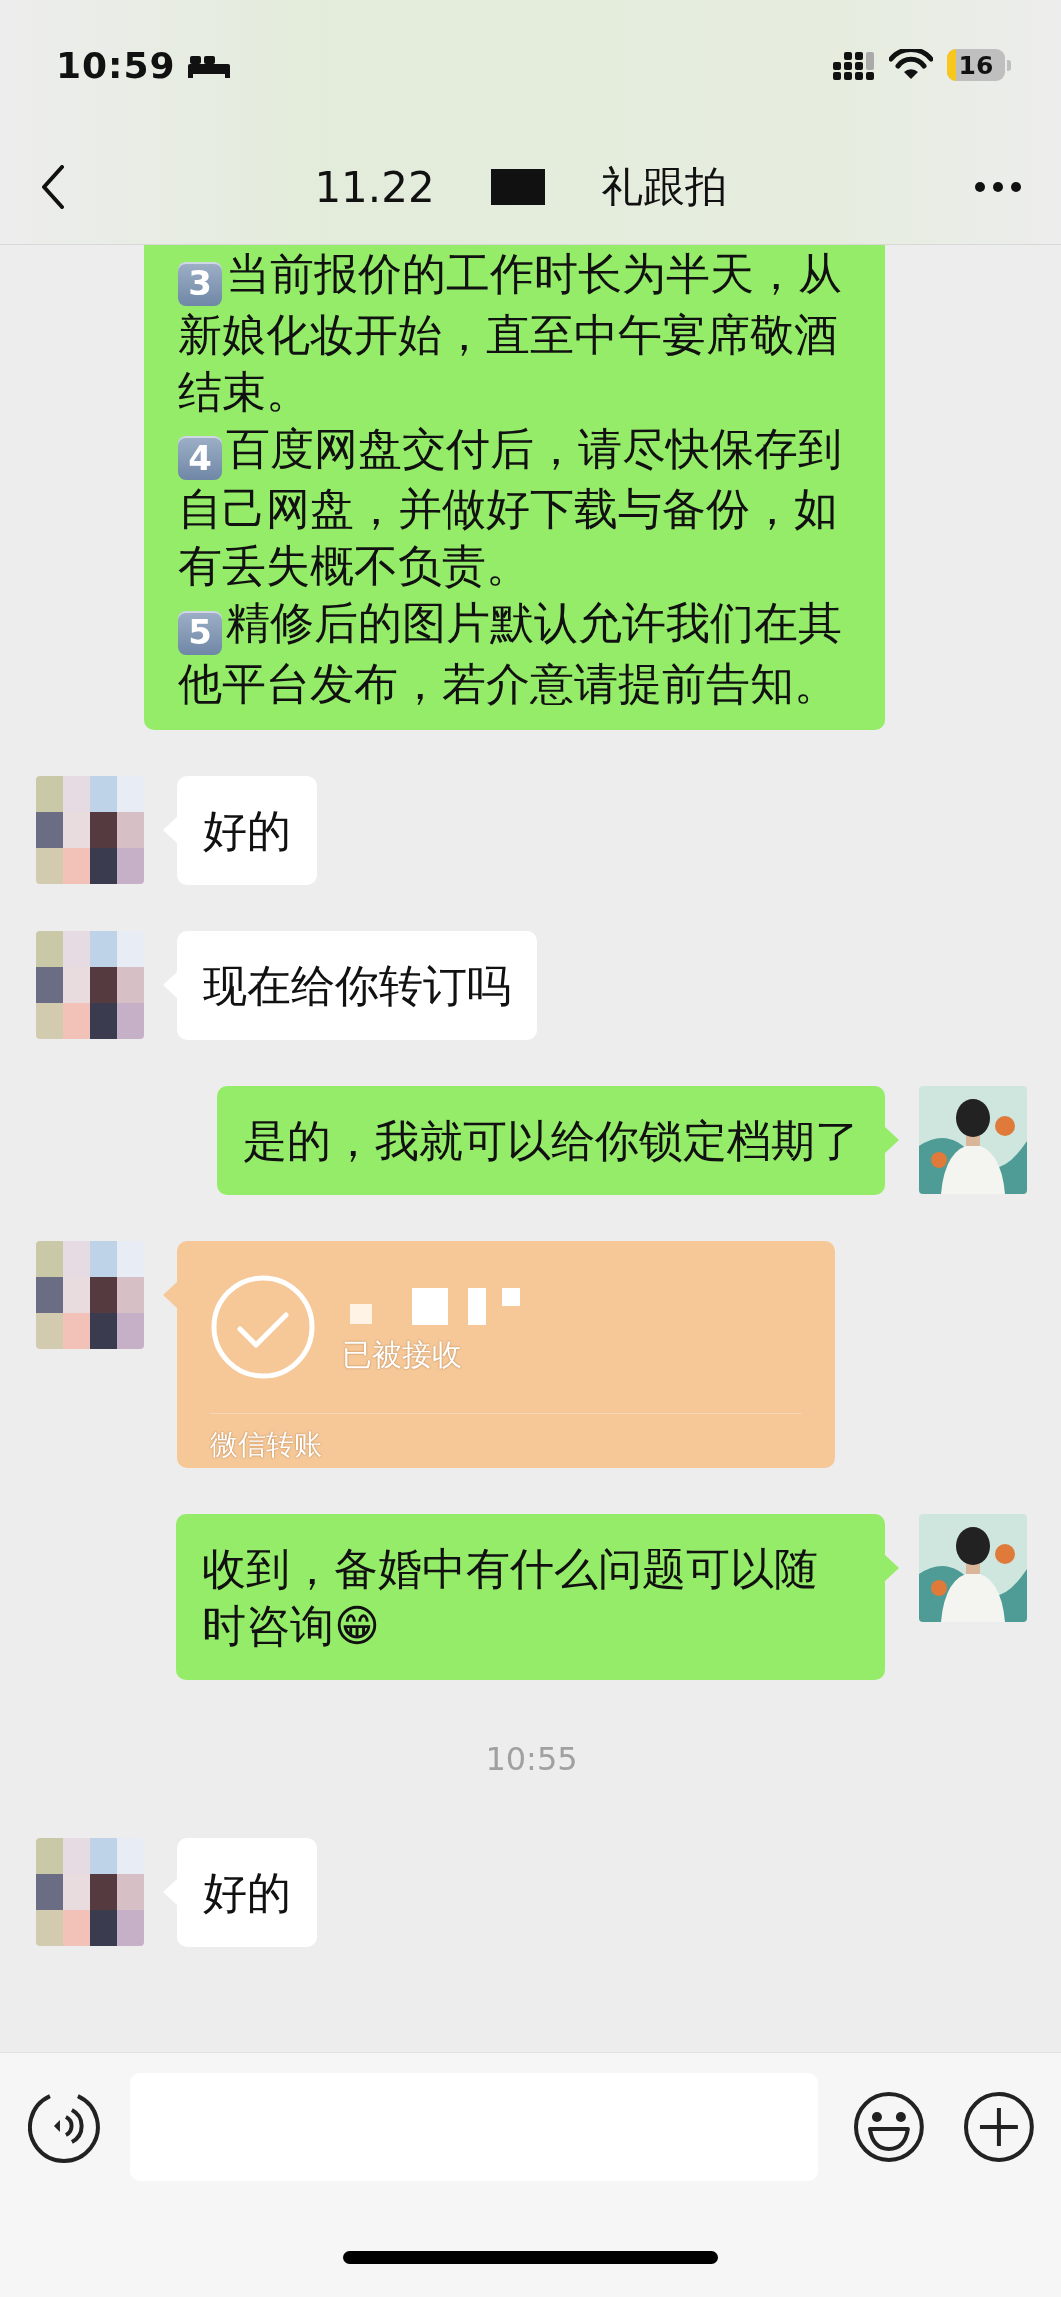  Describe the element at coordinates (531, 1758) in the screenshot. I see `timestamp: 10:55` at that location.